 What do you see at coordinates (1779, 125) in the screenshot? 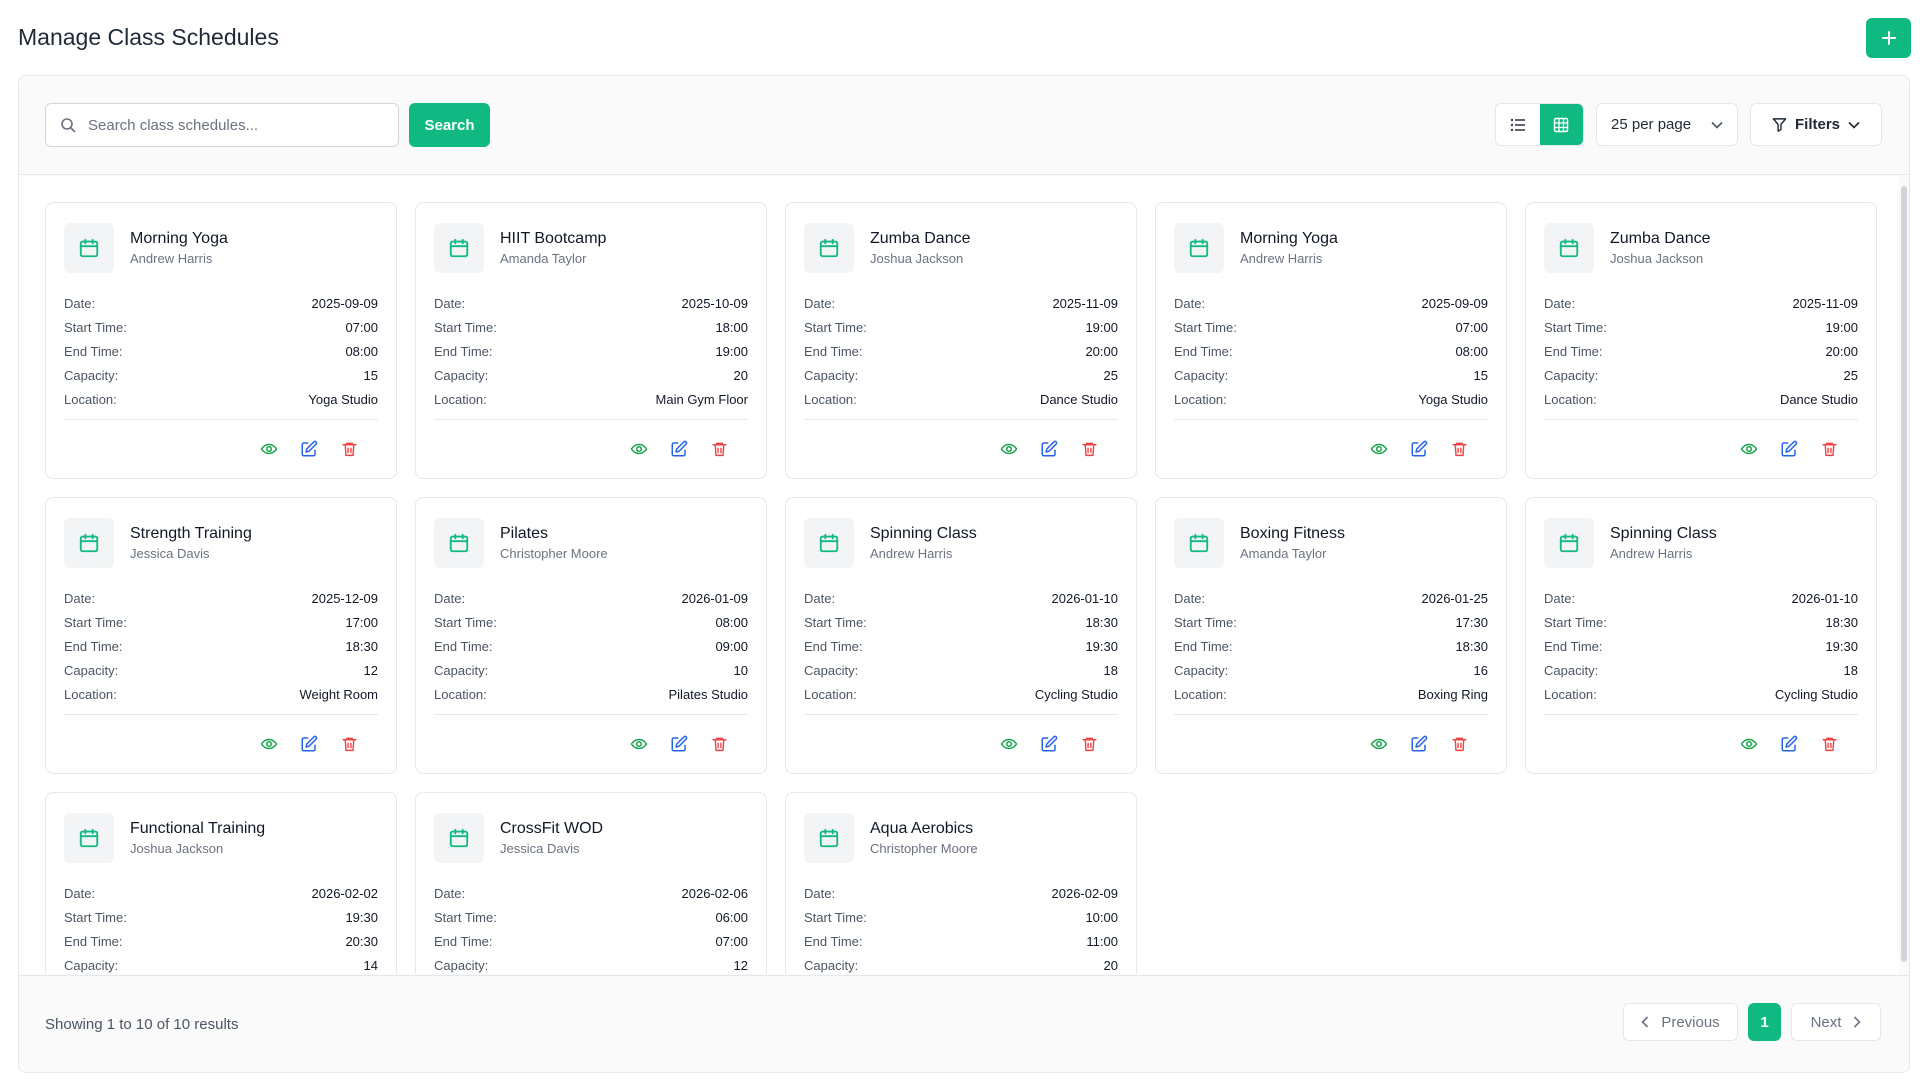
I see `filter-icon` at bounding box center [1779, 125].